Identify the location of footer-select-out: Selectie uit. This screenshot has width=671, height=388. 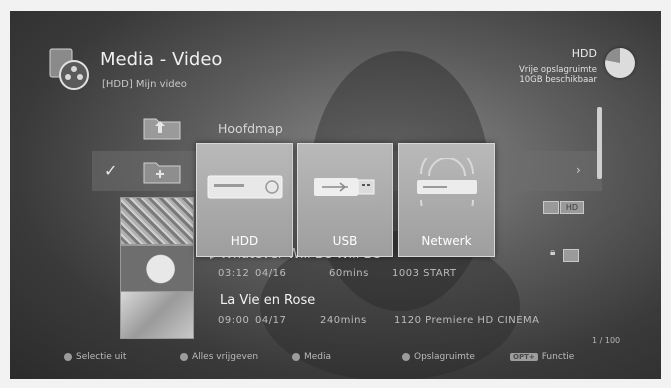
(95, 357).